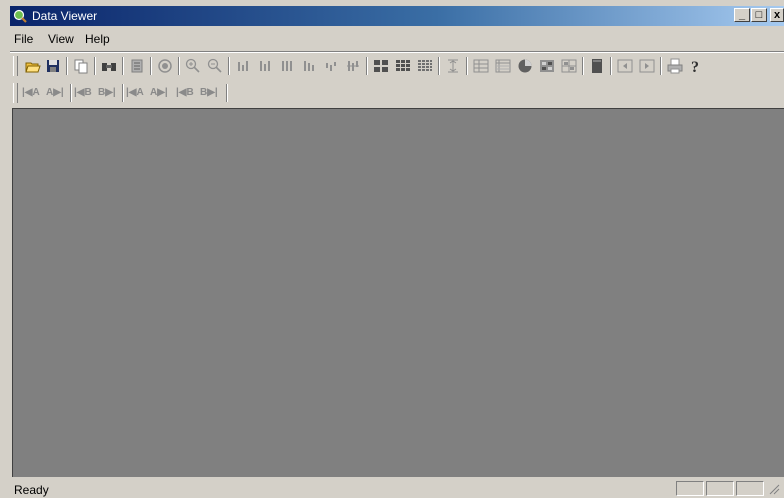 The height and width of the screenshot is (498, 784). I want to click on back-icon, so click(625, 66).